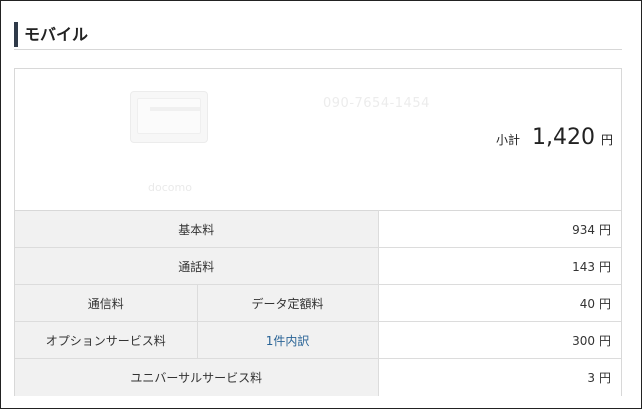 The height and width of the screenshot is (409, 642). Describe the element at coordinates (197, 229) in the screenshot. I see `fee-label-basic: 基本料` at that location.